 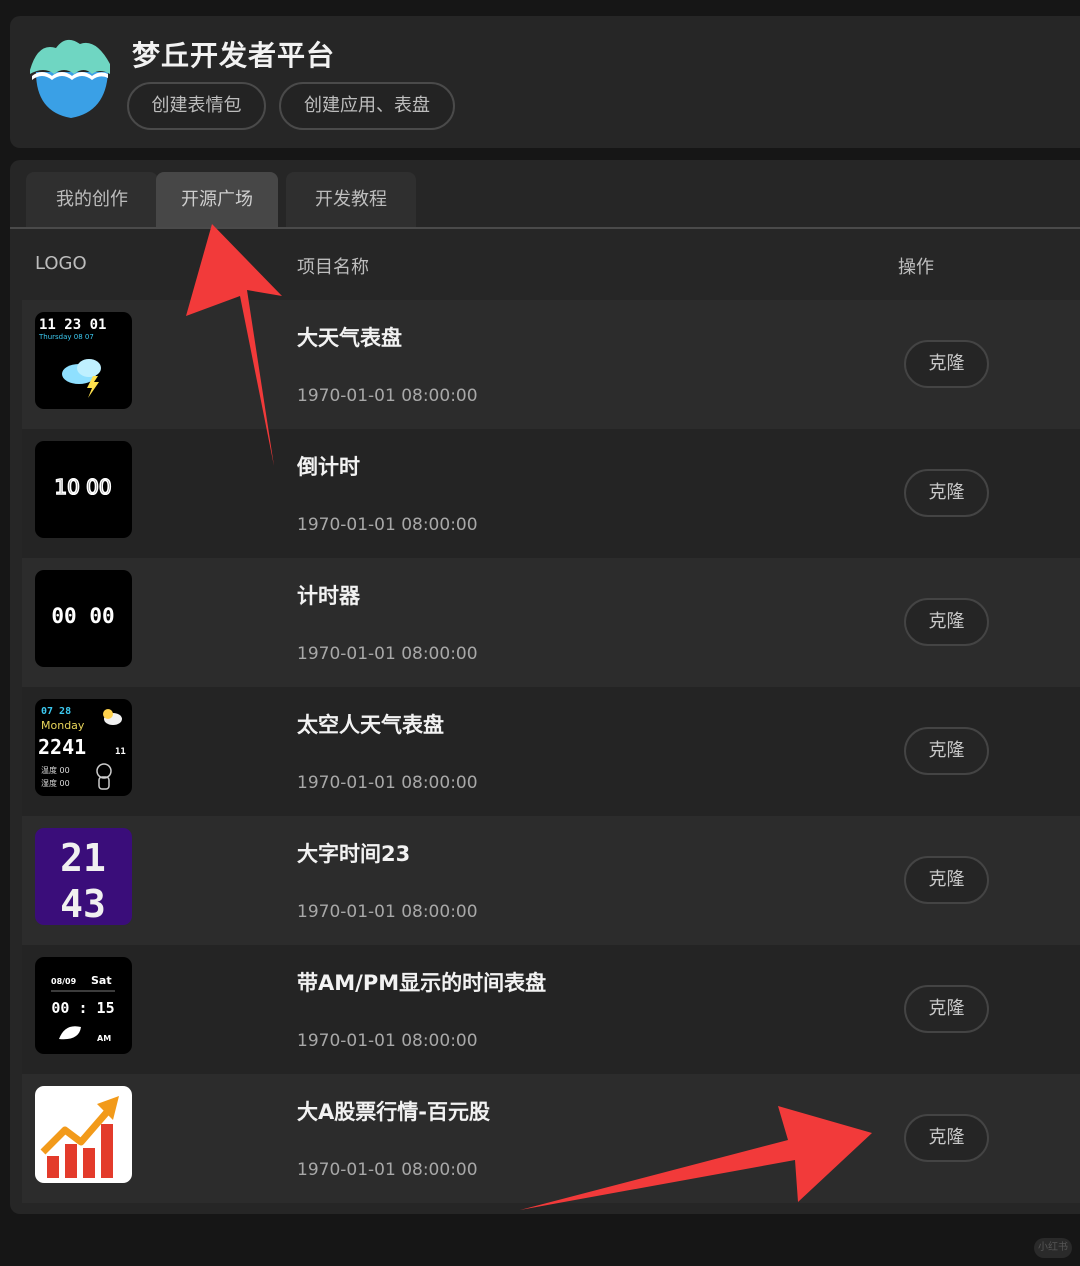 I want to click on svg-text: 21, so click(x=83, y=858).